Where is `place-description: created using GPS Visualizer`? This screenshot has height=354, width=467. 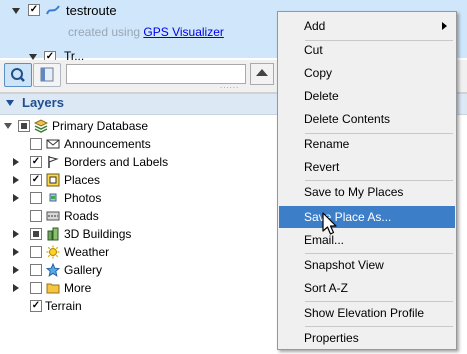
place-description: created using GPS Visualizer is located at coordinates (146, 32).